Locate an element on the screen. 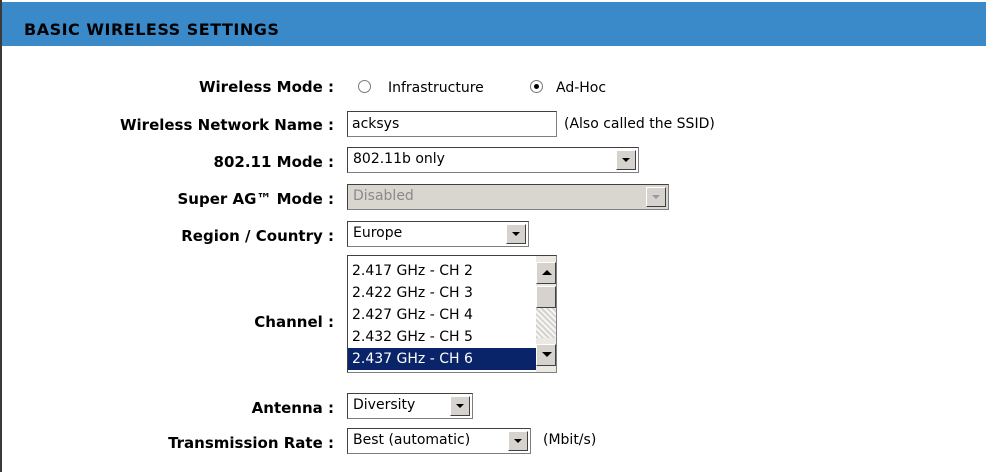  mode-80211-select: 802.11b only is located at coordinates (493, 160).